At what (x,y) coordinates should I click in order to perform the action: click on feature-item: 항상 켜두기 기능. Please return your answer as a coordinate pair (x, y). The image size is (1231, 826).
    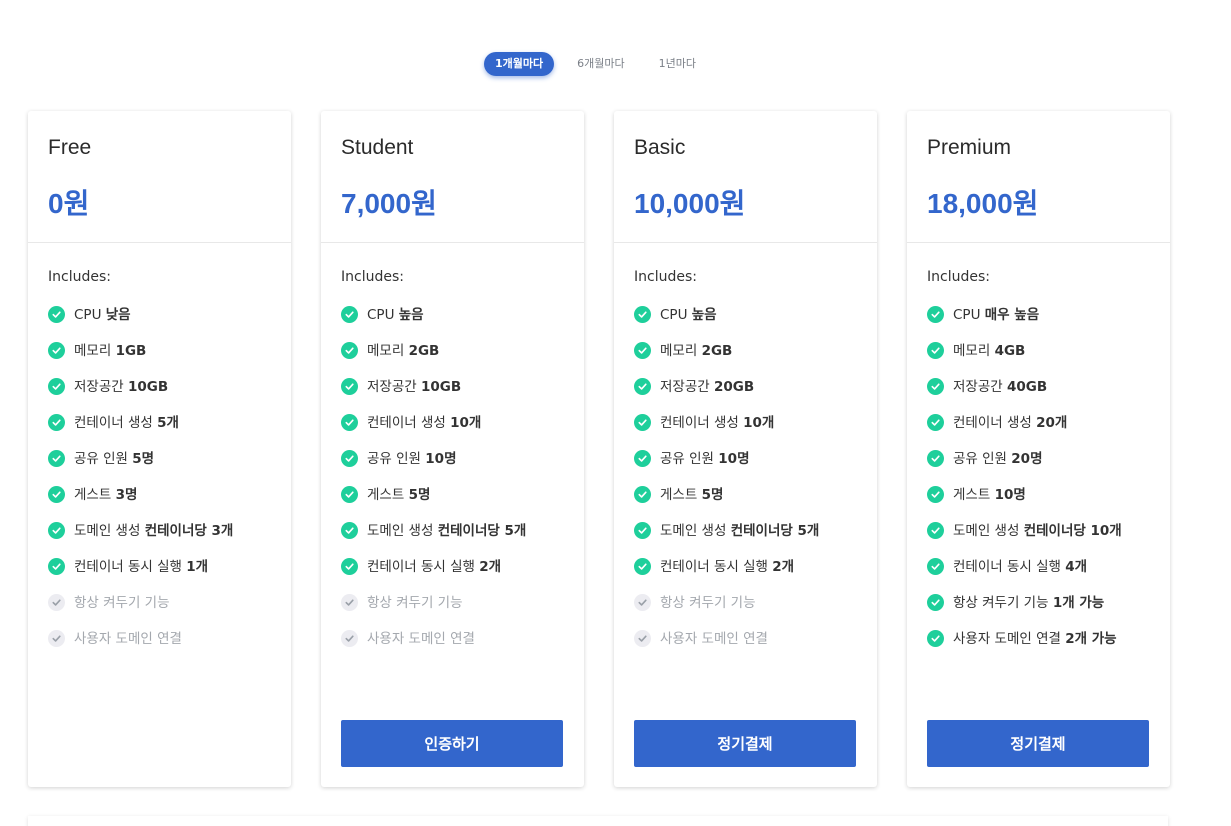
    Looking at the image, I should click on (159, 612).